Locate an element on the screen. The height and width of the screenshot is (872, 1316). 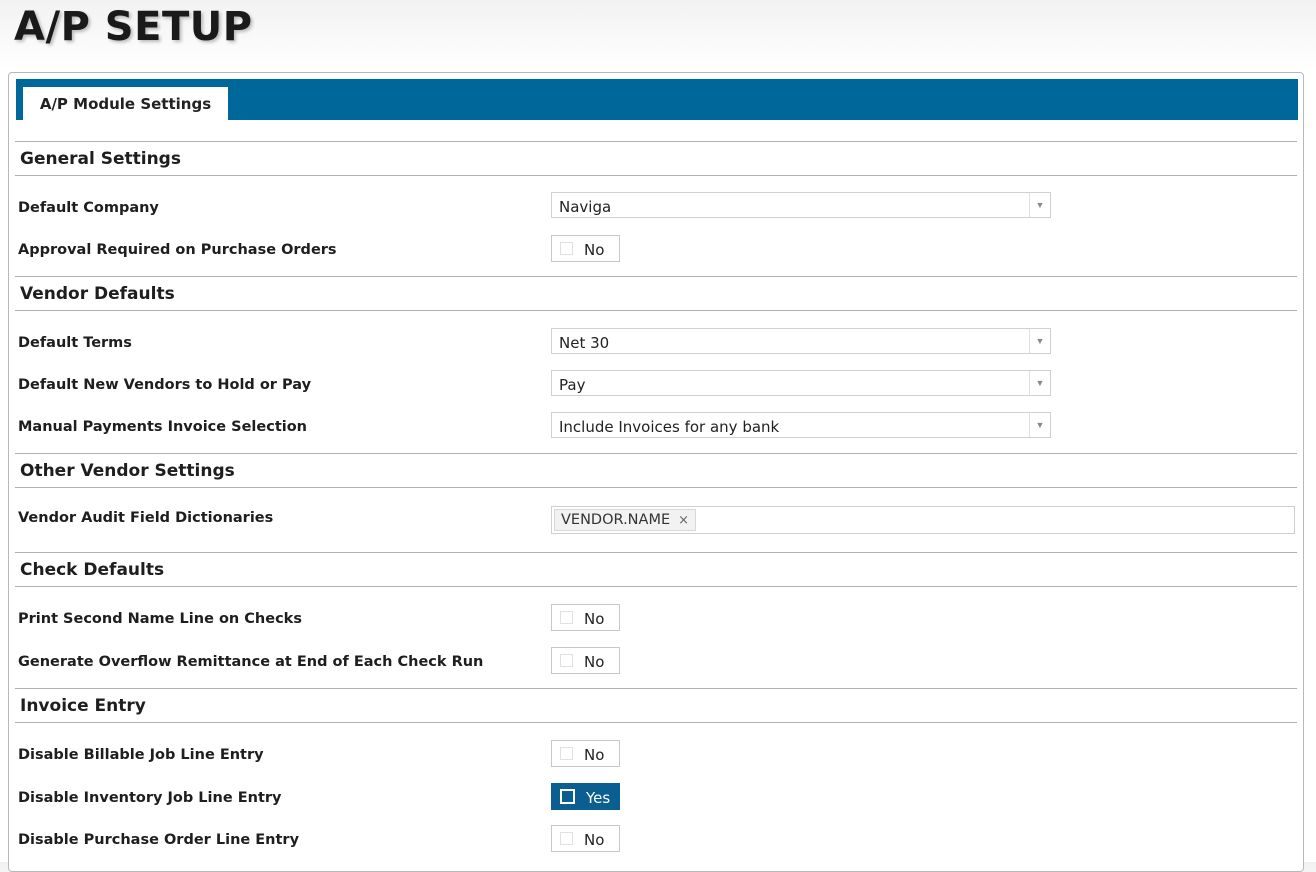
section-general-settings: General Settings is located at coordinates (656, 158).